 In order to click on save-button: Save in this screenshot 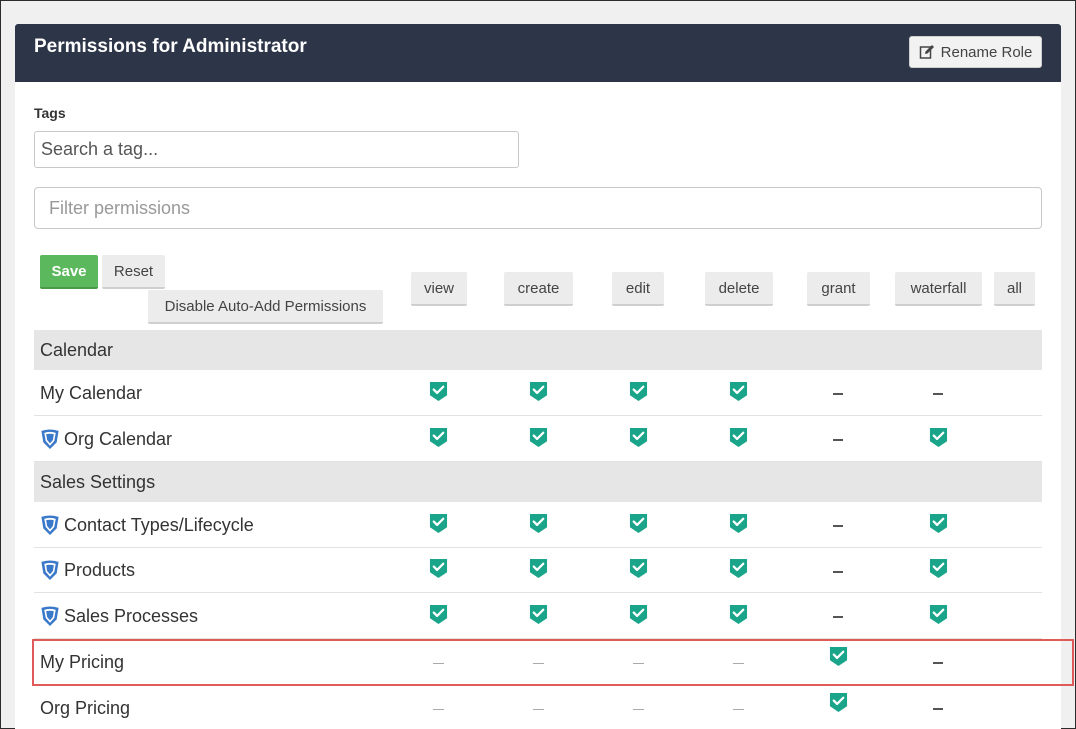, I will do `click(69, 272)`.